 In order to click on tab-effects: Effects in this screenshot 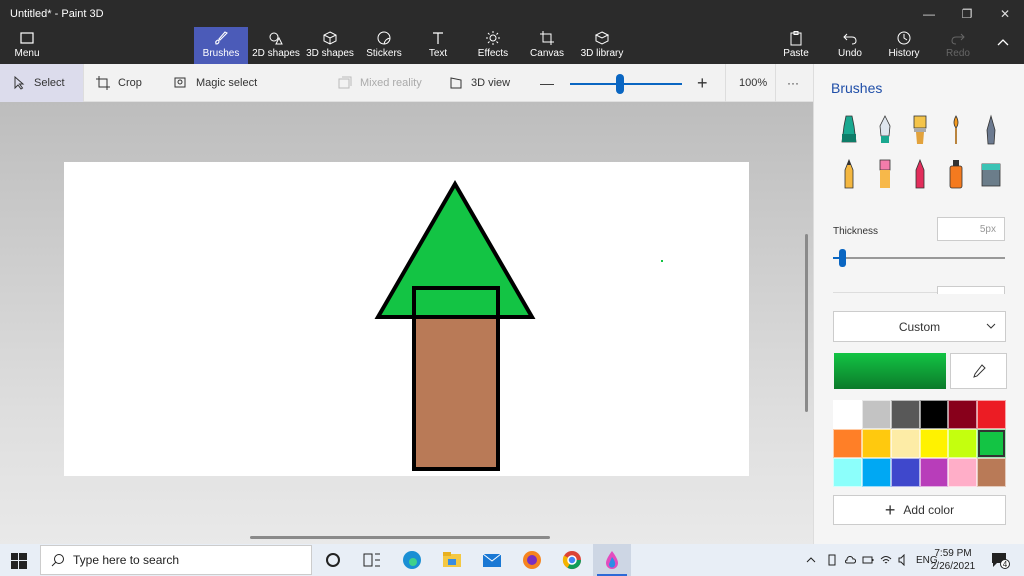, I will do `click(493, 45)`.